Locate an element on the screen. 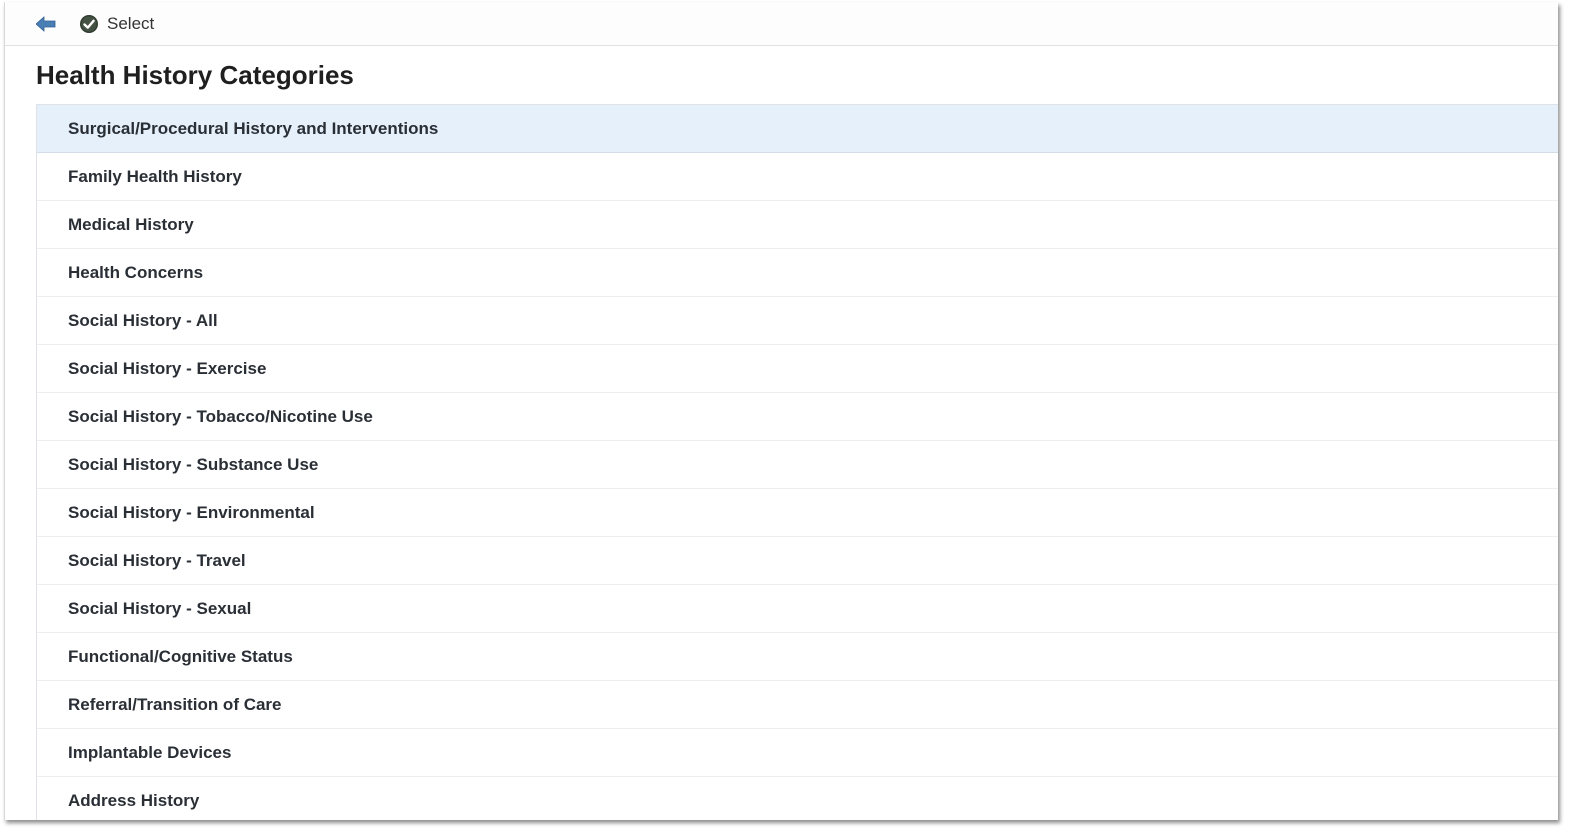 The width and height of the screenshot is (1581, 838). list-item: Social History - All is located at coordinates (797, 321).